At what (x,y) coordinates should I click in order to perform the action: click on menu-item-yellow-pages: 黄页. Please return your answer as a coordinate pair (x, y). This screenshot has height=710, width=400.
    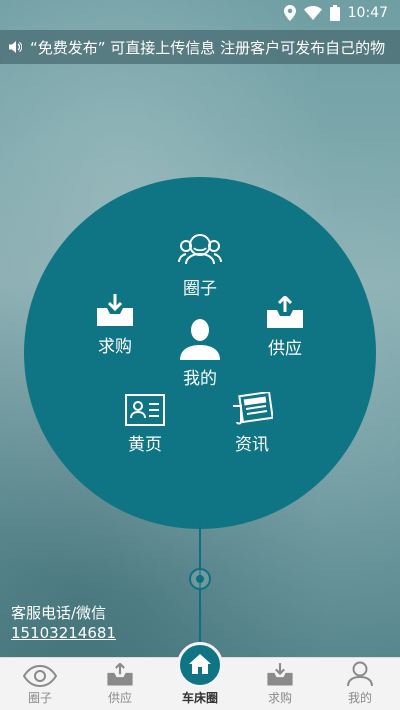
    Looking at the image, I should click on (145, 424).